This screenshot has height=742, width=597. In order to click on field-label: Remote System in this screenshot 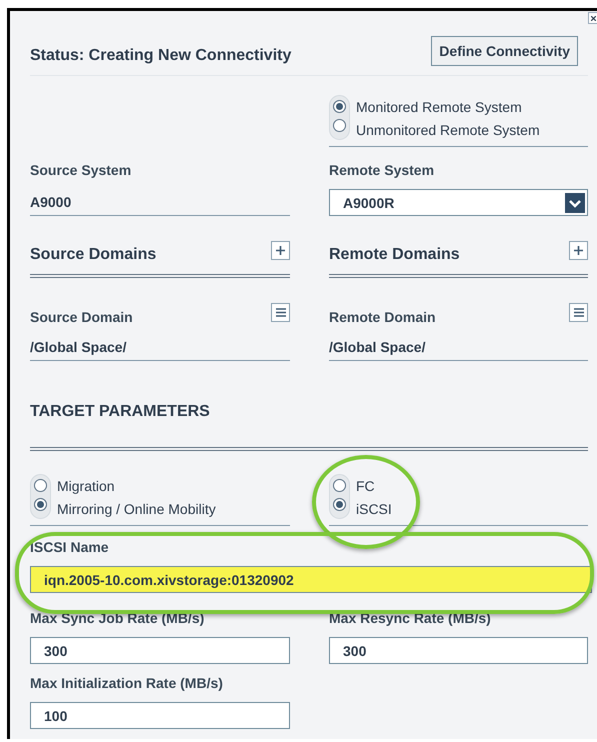, I will do `click(382, 170)`.